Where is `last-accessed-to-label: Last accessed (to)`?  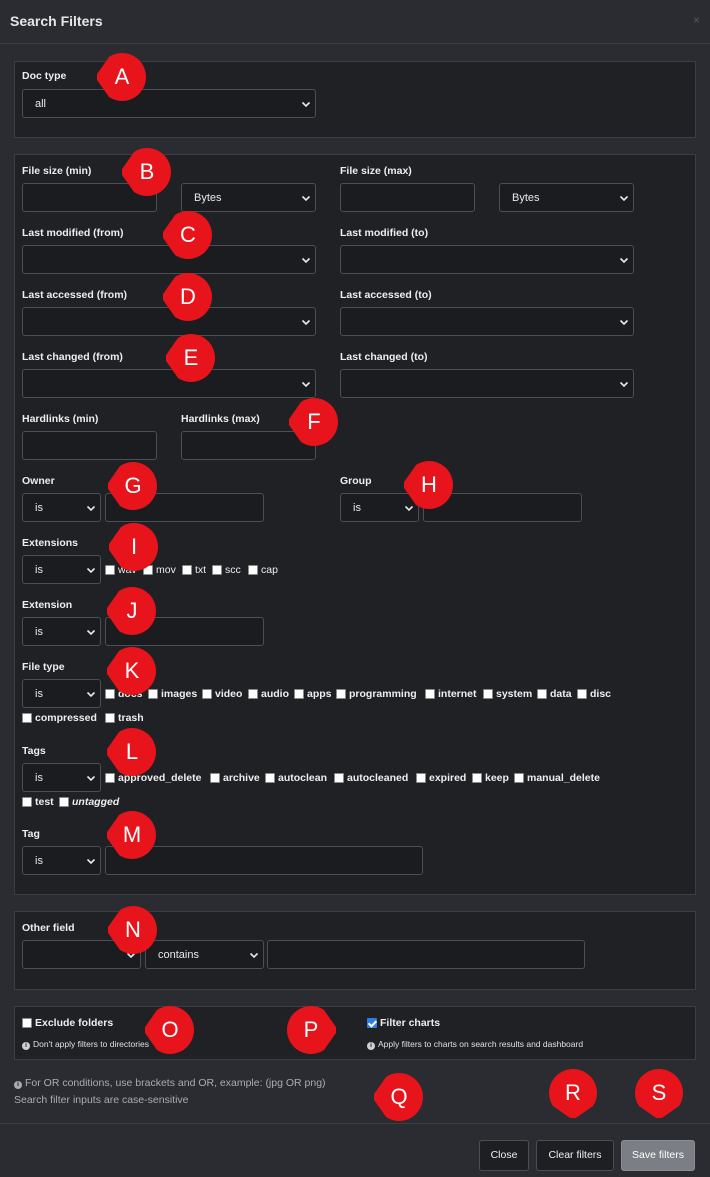
last-accessed-to-label: Last accessed (to) is located at coordinates (386, 295).